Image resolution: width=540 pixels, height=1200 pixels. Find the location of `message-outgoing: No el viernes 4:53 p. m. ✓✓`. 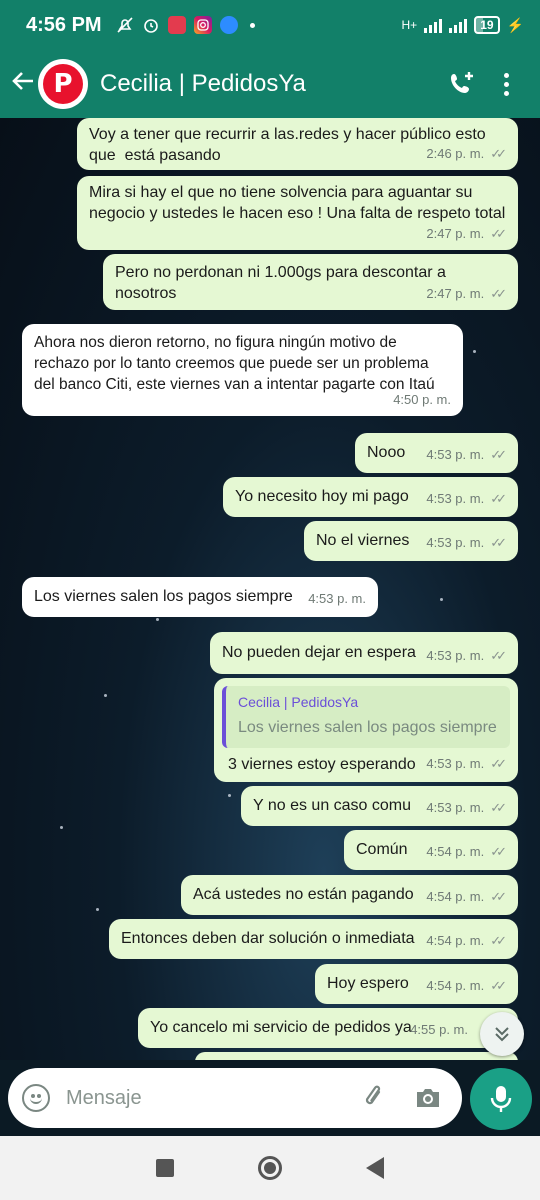

message-outgoing: No el viernes 4:53 p. m. ✓✓ is located at coordinates (411, 541).